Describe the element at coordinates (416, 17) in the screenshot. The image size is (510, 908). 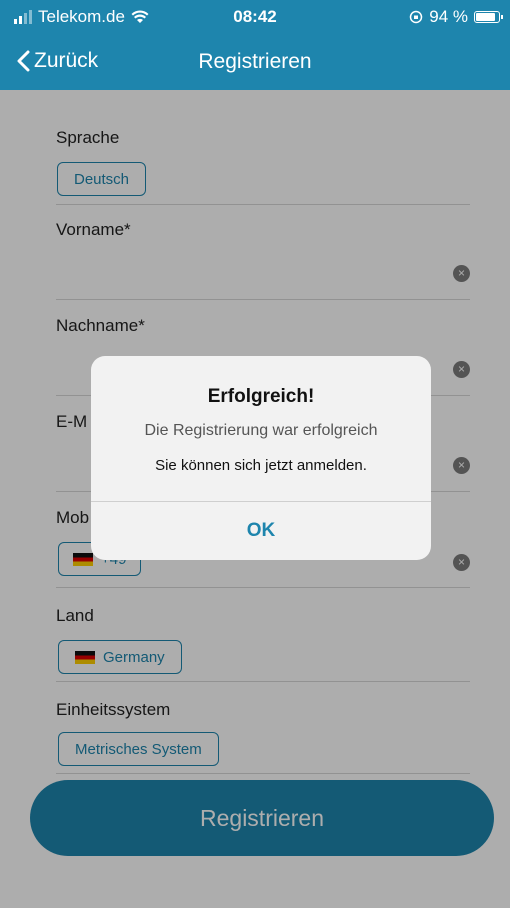
I see `orientation-lock-icon` at that location.